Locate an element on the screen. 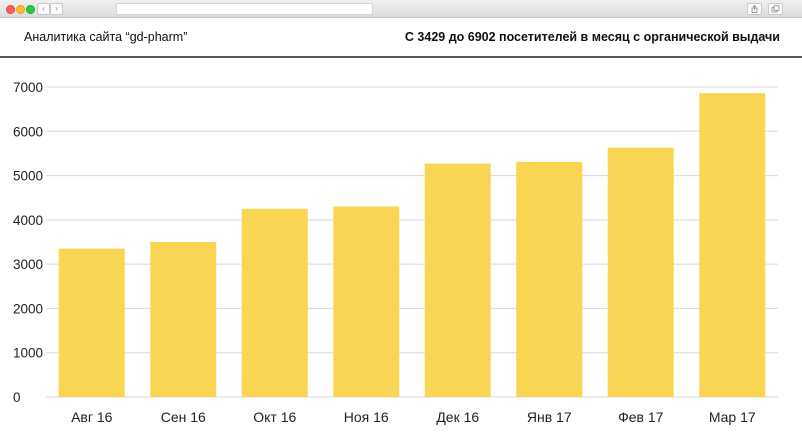  y-tick-label: 7000 is located at coordinates (28, 87).